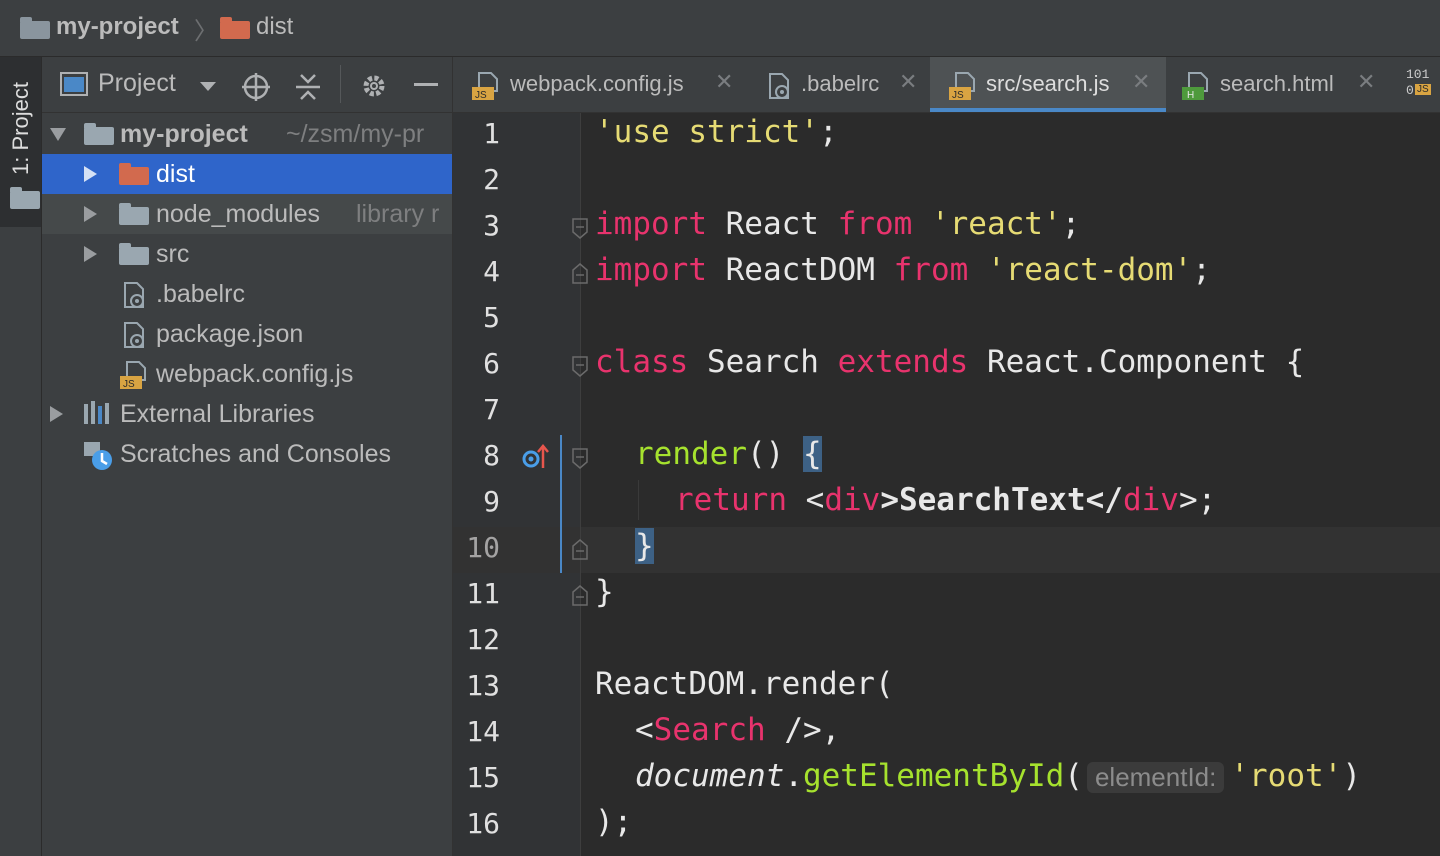  I want to click on tab-search-js: JS src/search.js ✕, so click(1048, 84).